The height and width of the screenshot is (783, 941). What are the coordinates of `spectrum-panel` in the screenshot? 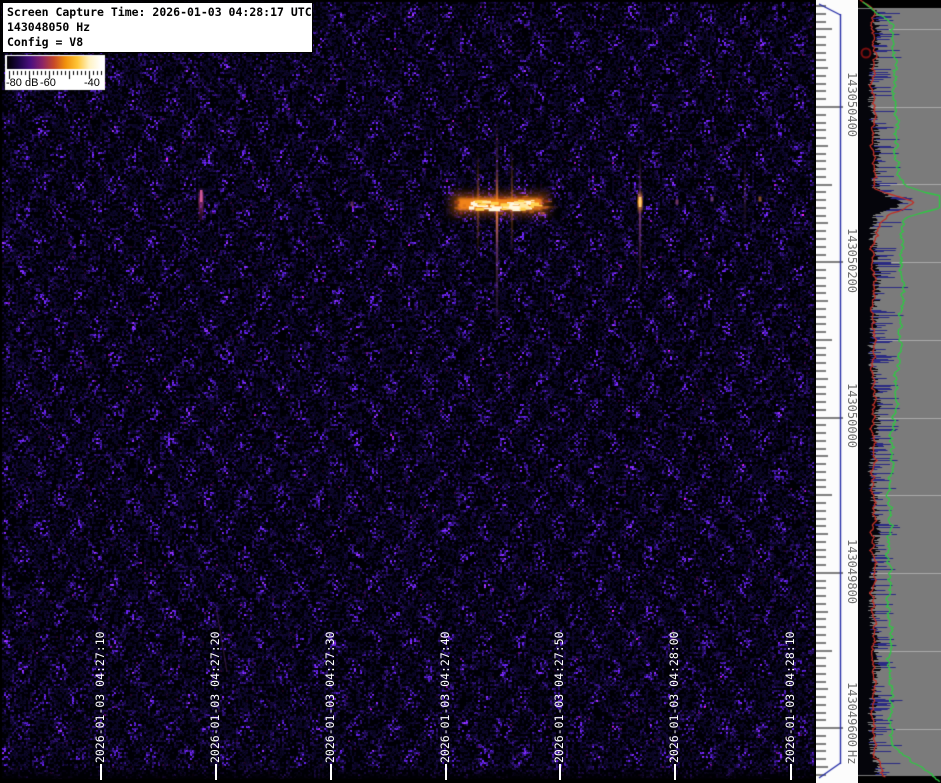 It's located at (899, 391).